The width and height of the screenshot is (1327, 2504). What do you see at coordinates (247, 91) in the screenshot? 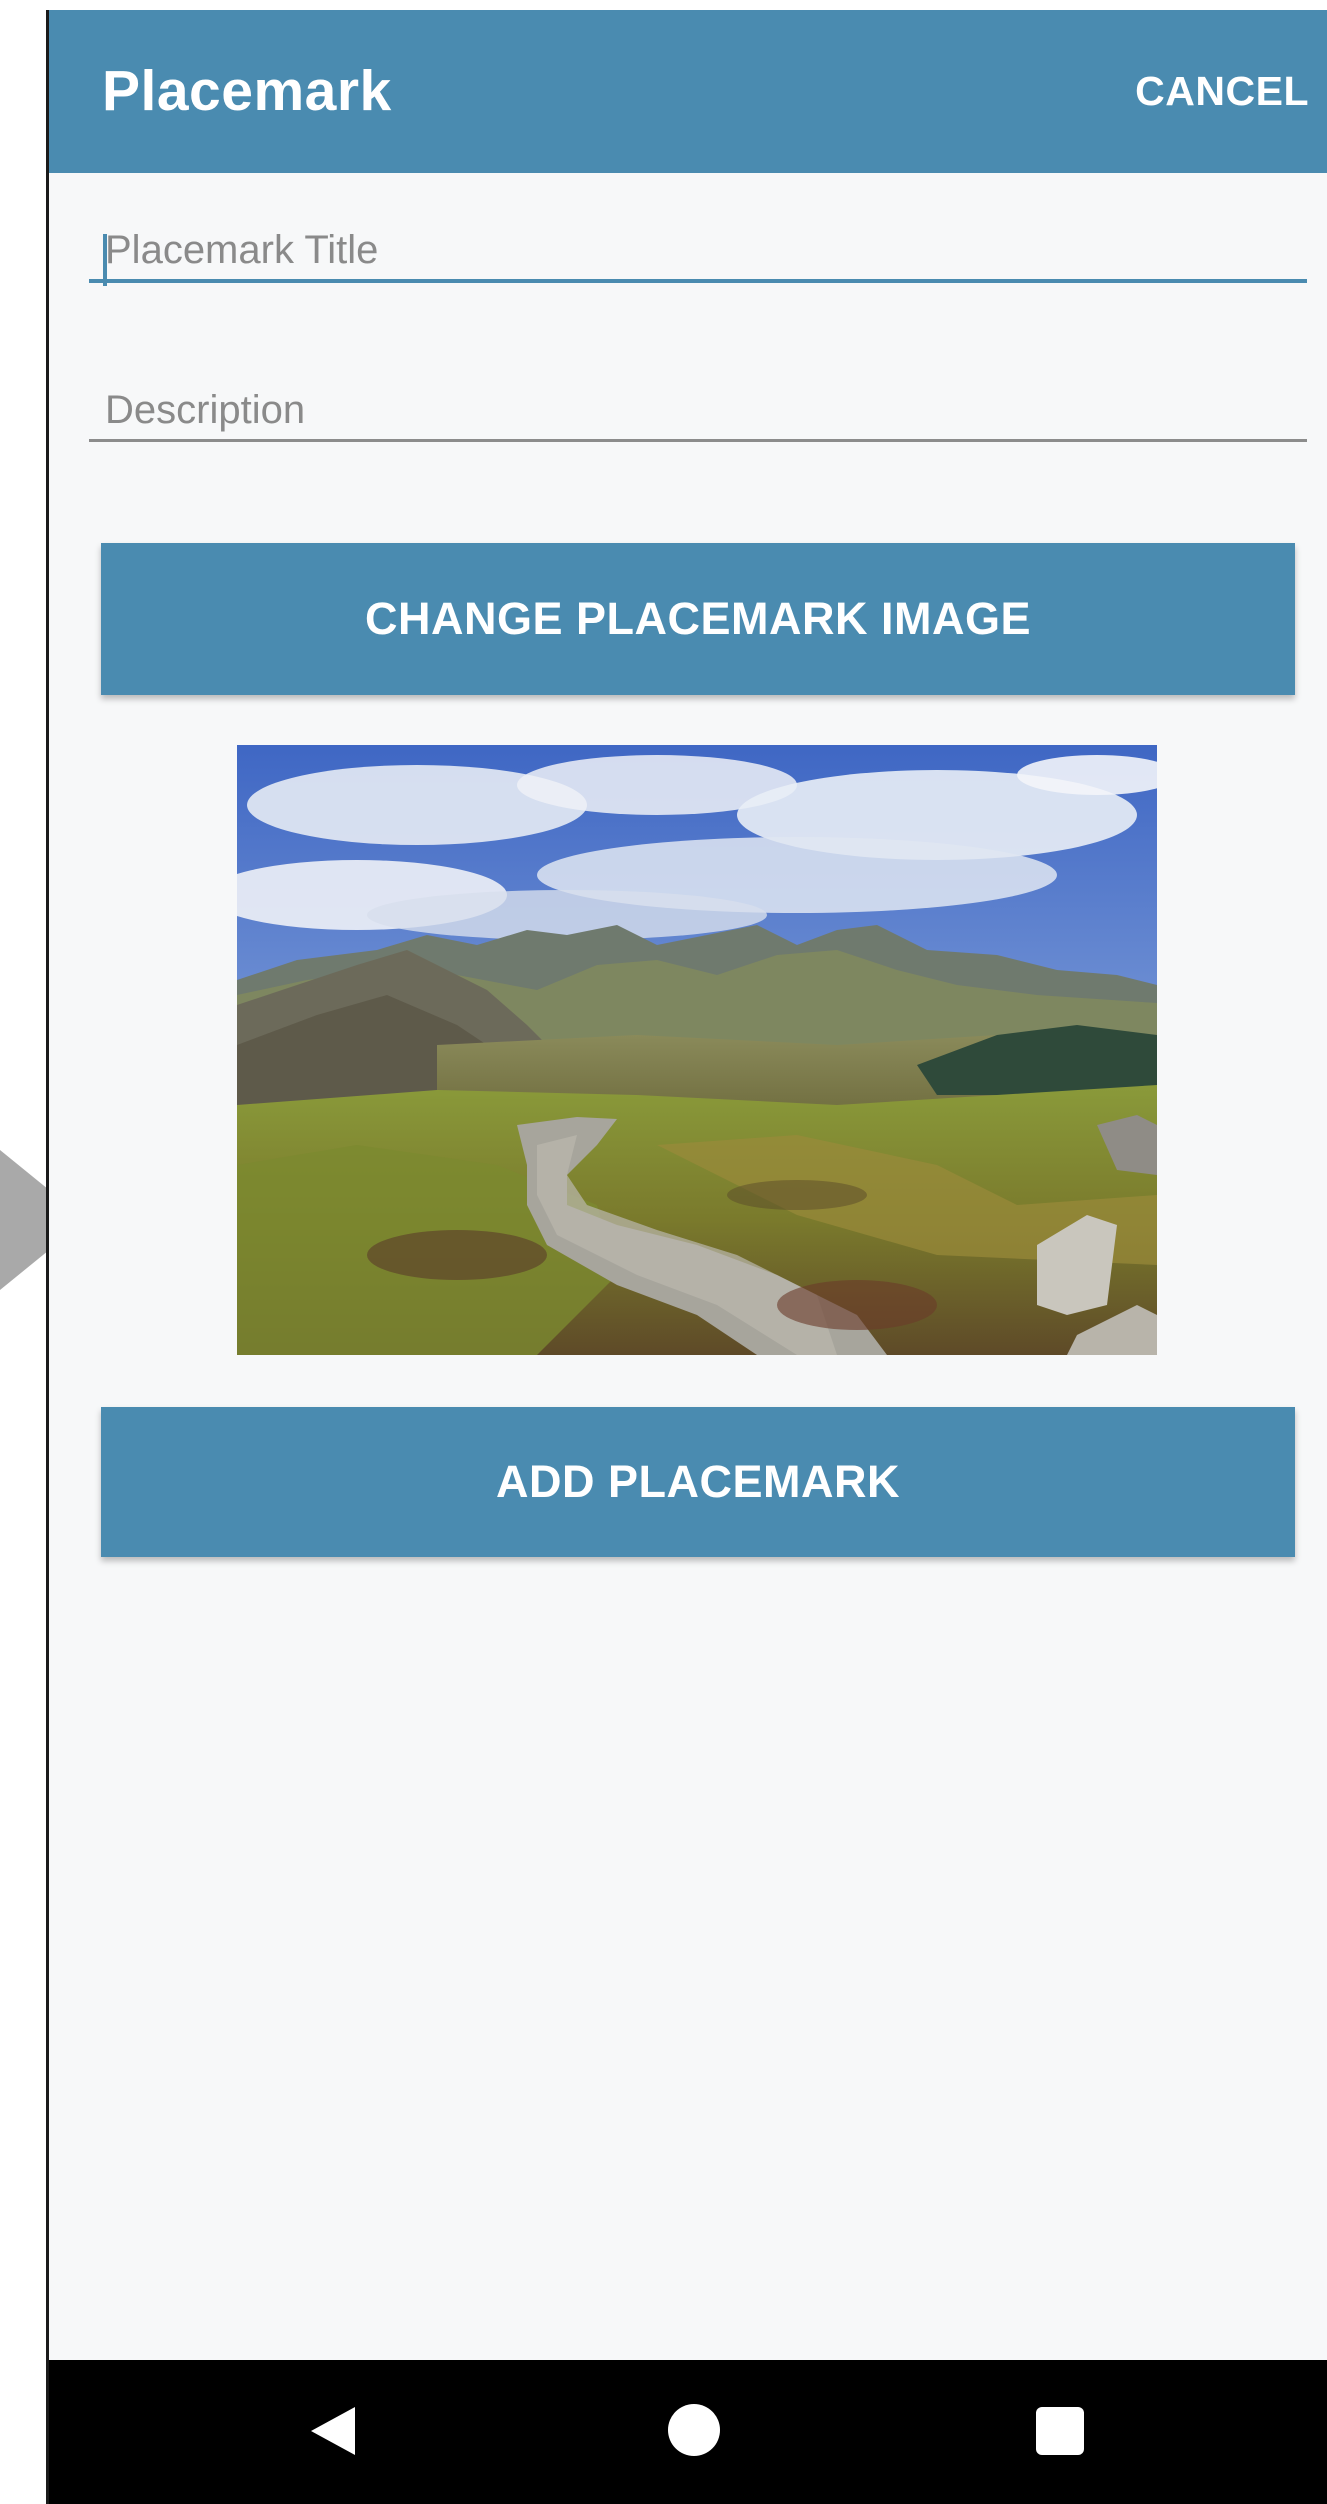
I see `app-bar-title: Placemark` at bounding box center [247, 91].